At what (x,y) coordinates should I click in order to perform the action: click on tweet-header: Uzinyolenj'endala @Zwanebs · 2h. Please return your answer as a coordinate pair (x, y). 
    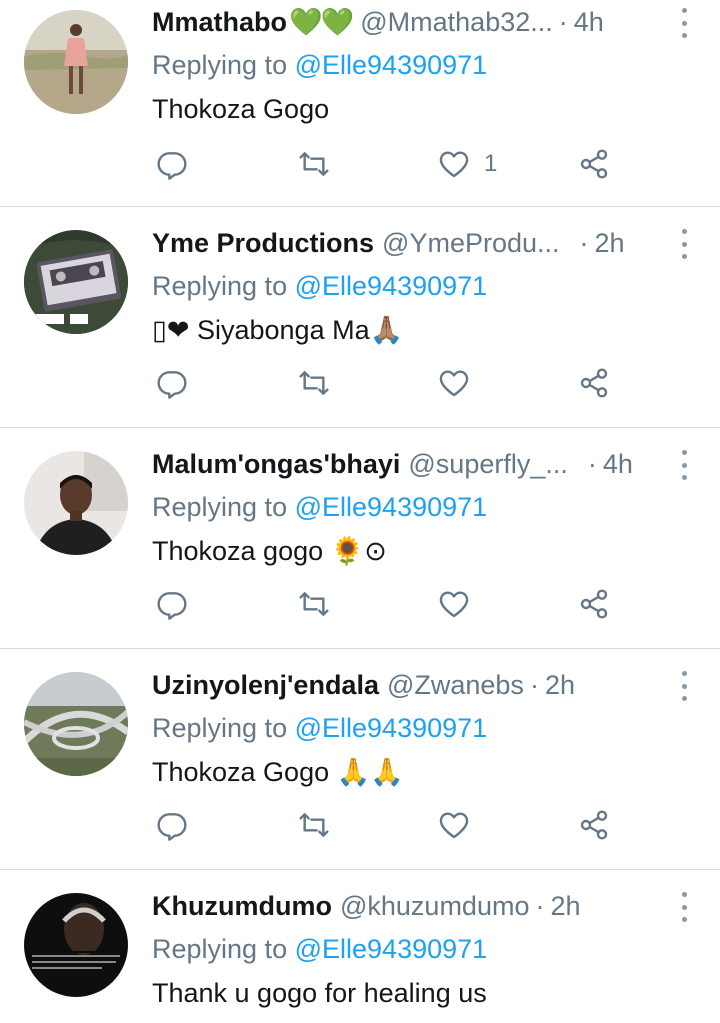
    Looking at the image, I should click on (407, 685).